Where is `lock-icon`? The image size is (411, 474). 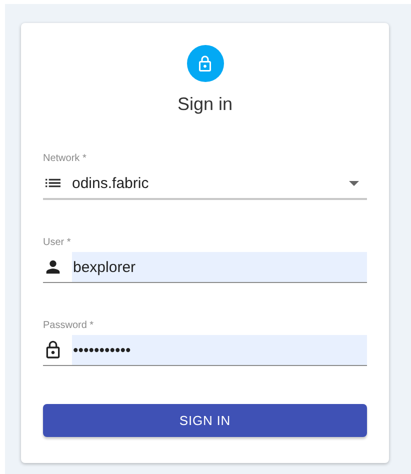
lock-icon is located at coordinates (205, 63).